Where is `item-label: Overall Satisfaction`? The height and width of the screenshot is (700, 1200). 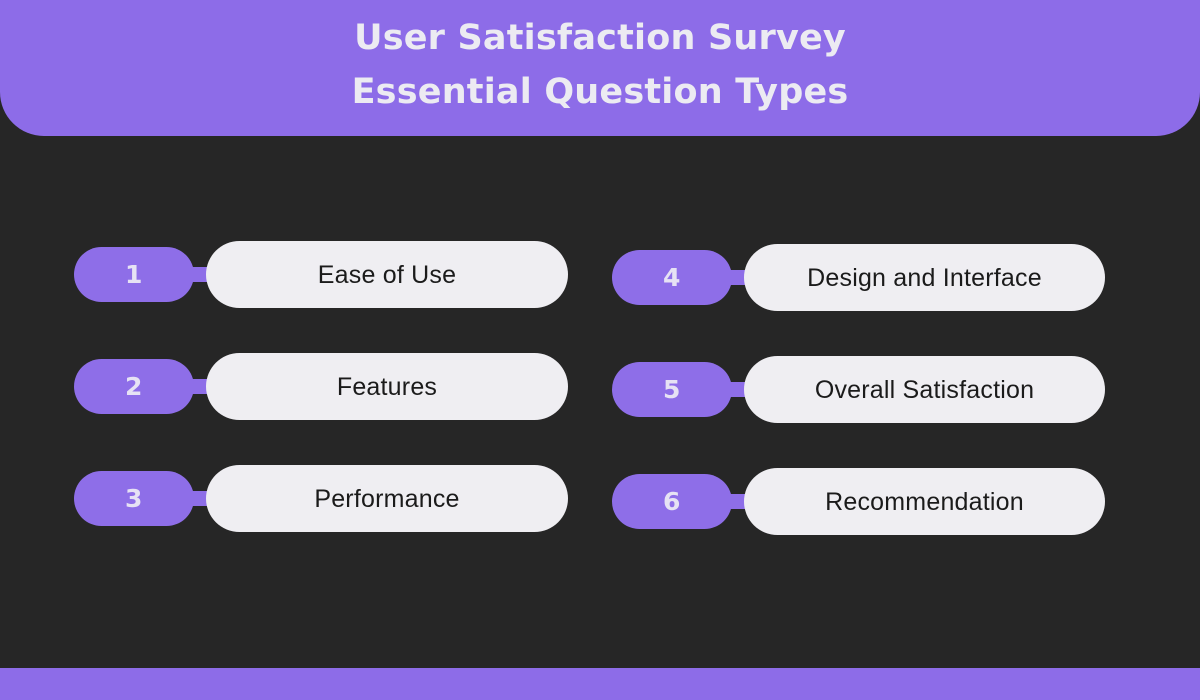
item-label: Overall Satisfaction is located at coordinates (924, 389).